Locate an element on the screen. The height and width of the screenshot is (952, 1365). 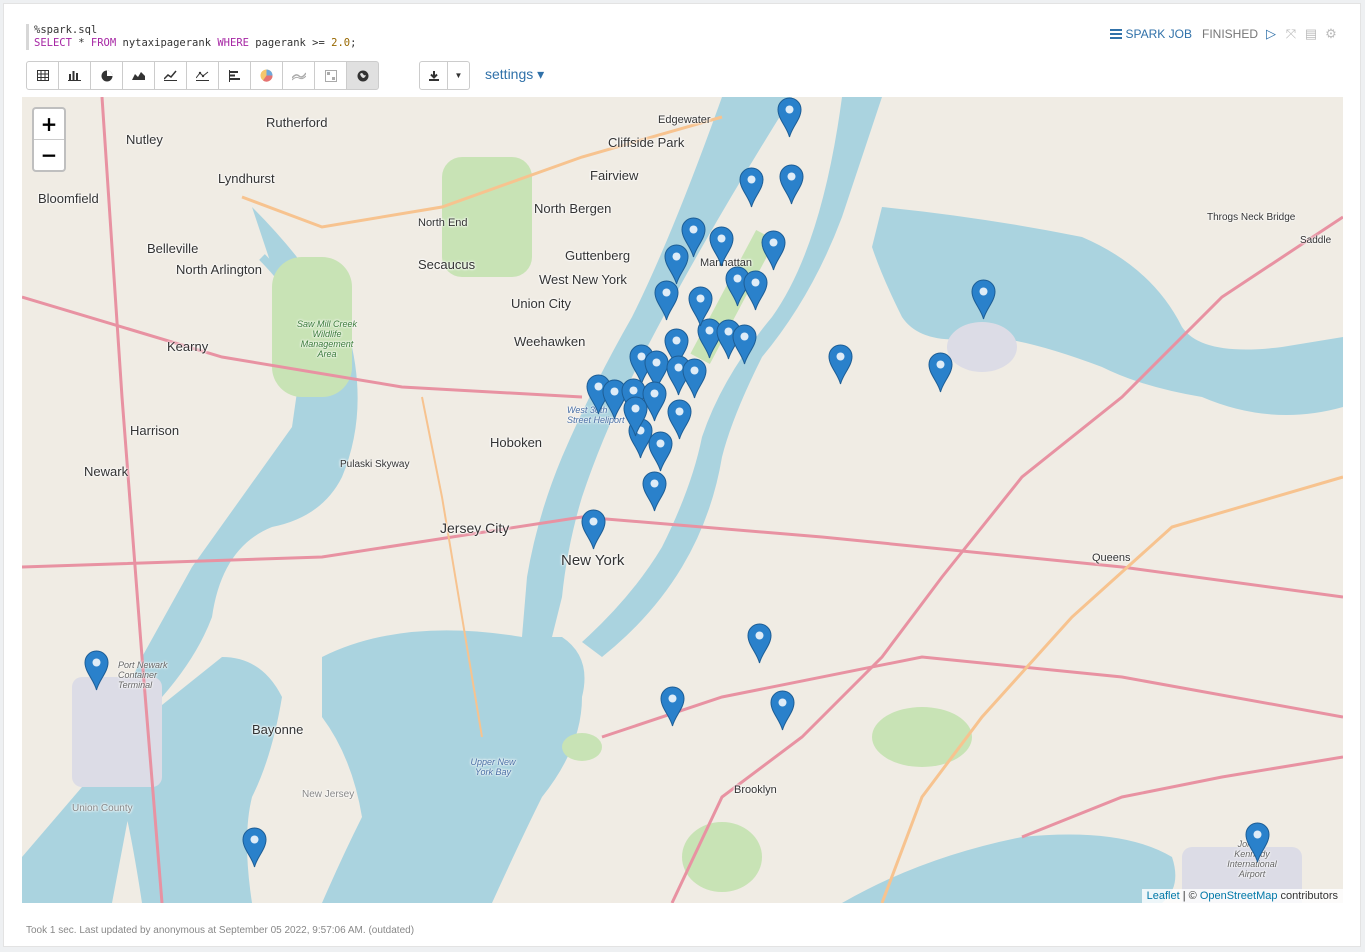
leaflet-link: Leaflet is located at coordinates (1163, 896).